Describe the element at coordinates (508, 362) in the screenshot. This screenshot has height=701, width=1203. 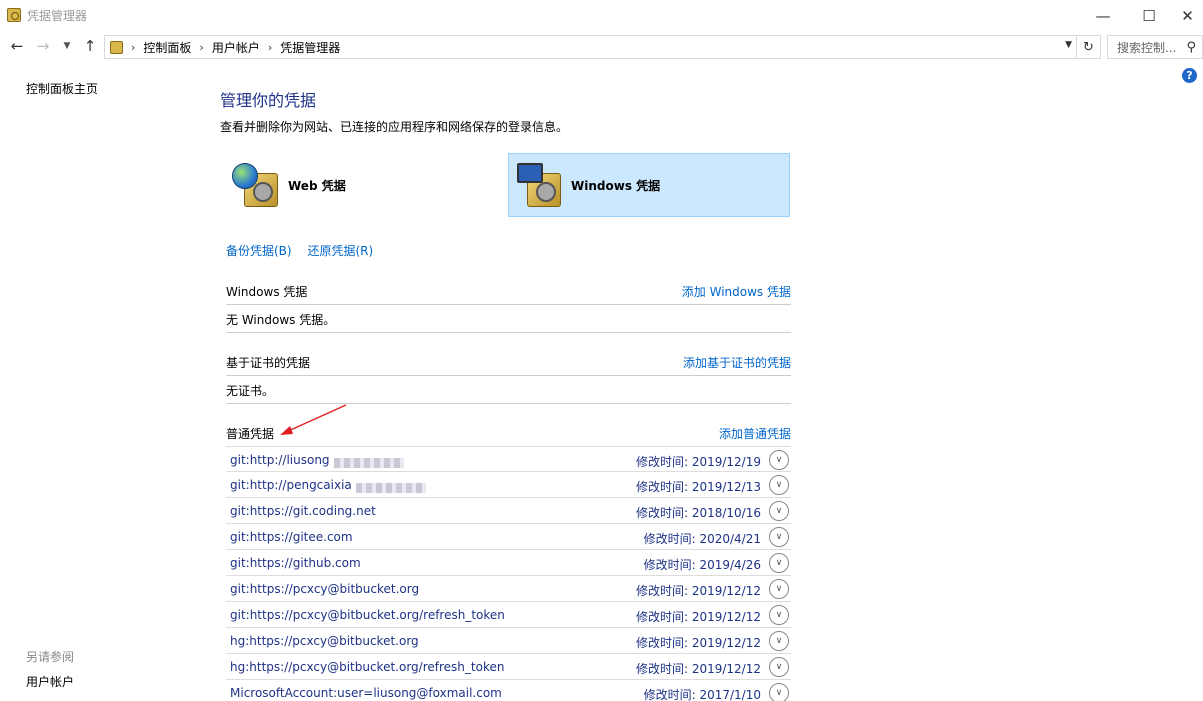
I see `certificate-credentials-section-header: 基于证书的凭据 添加基于证书的凭据` at that location.